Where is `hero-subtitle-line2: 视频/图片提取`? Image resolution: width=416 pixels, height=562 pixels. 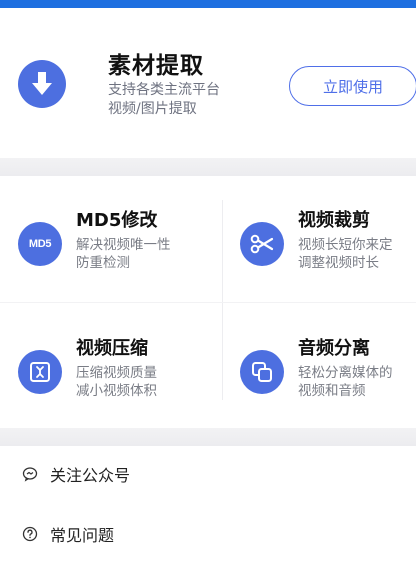
hero-subtitle-line2: 视频/图片提取 is located at coordinates (152, 109).